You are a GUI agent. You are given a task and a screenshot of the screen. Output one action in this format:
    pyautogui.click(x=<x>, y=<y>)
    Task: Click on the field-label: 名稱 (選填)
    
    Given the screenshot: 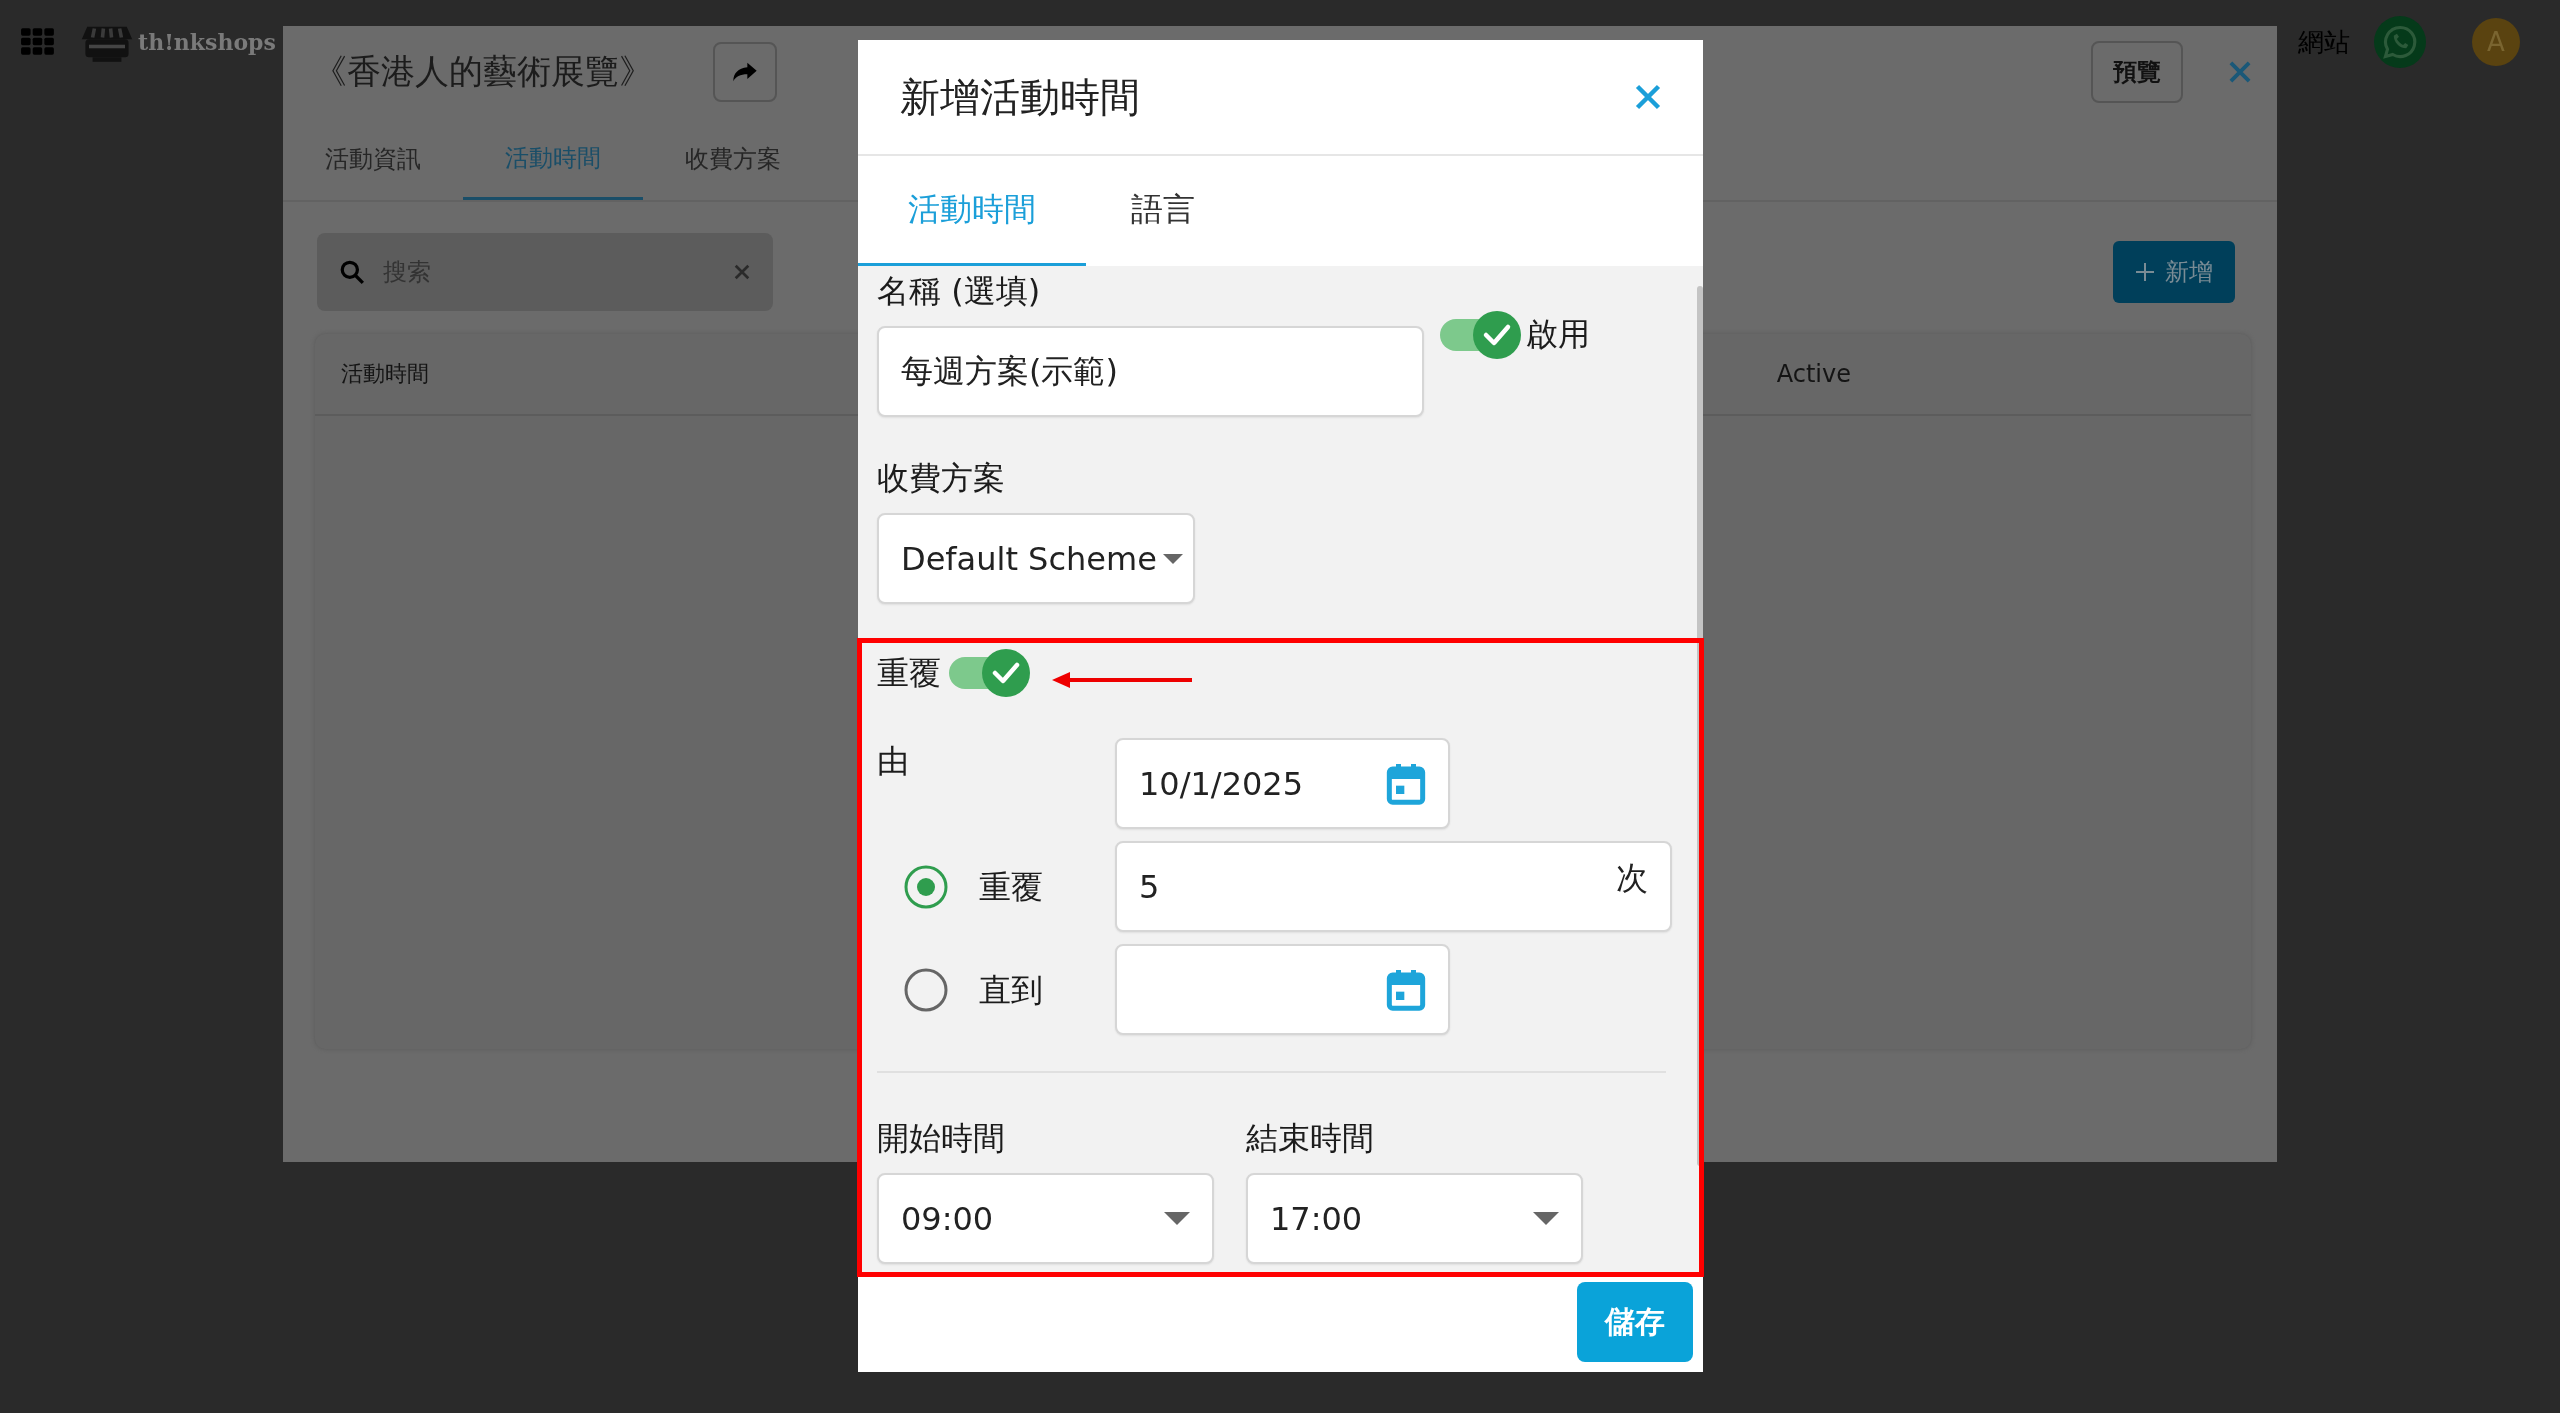 What is the action you would take?
    pyautogui.click(x=959, y=291)
    